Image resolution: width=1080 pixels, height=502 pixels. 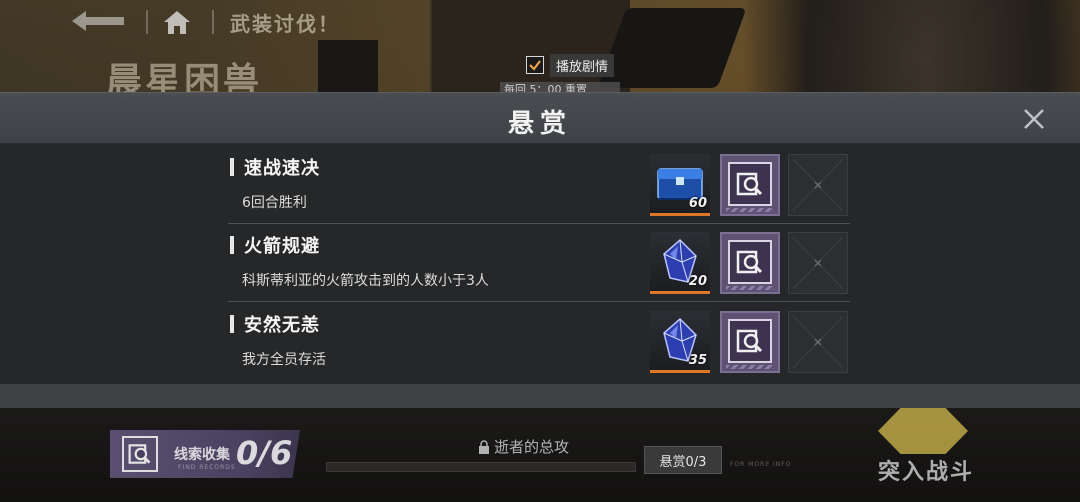 I want to click on back-arrow-icon, so click(x=98, y=21).